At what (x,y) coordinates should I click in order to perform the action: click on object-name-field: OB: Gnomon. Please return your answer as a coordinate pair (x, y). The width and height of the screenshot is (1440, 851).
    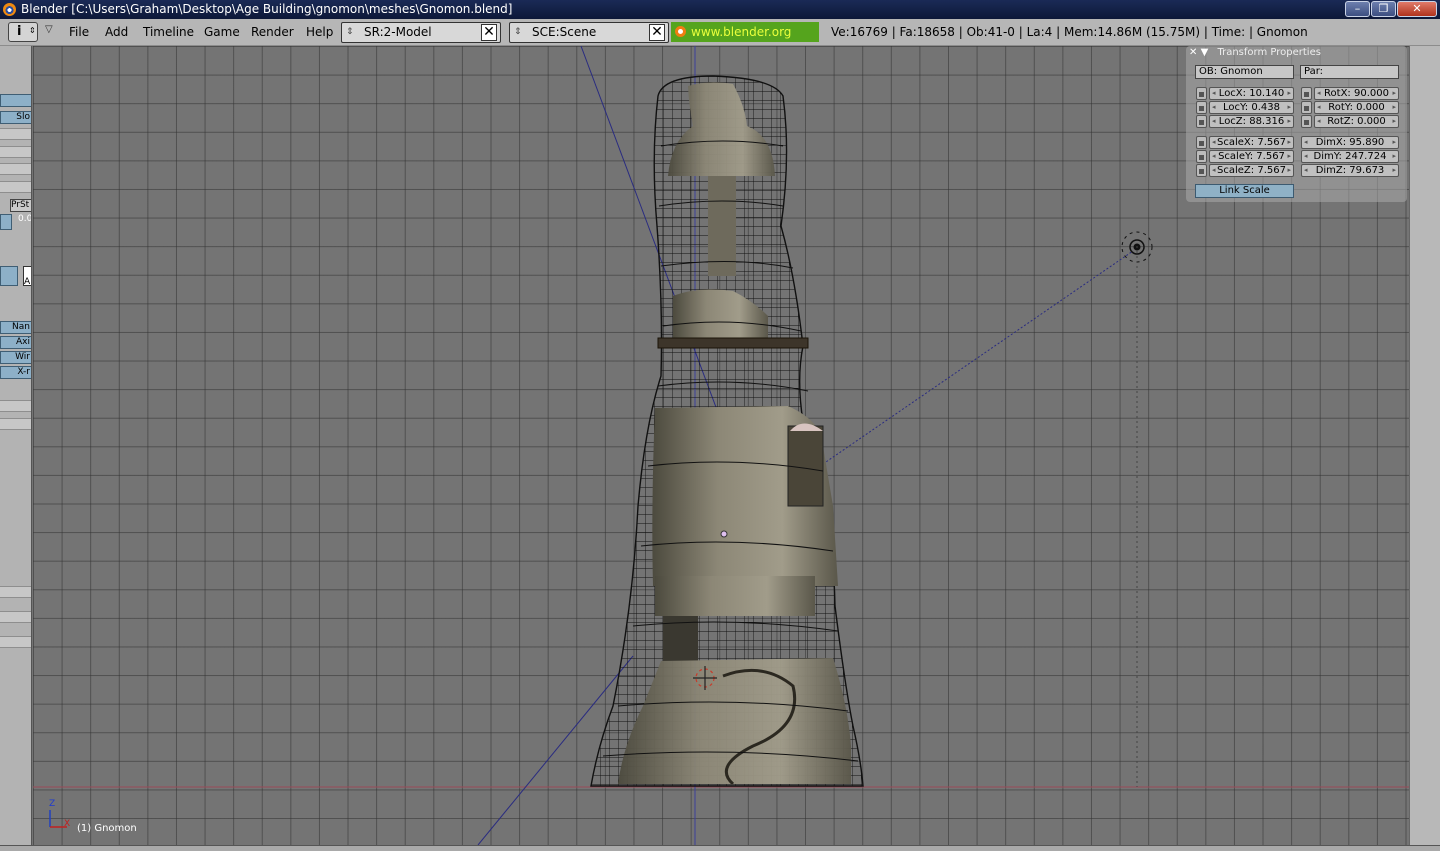
    Looking at the image, I should click on (1244, 72).